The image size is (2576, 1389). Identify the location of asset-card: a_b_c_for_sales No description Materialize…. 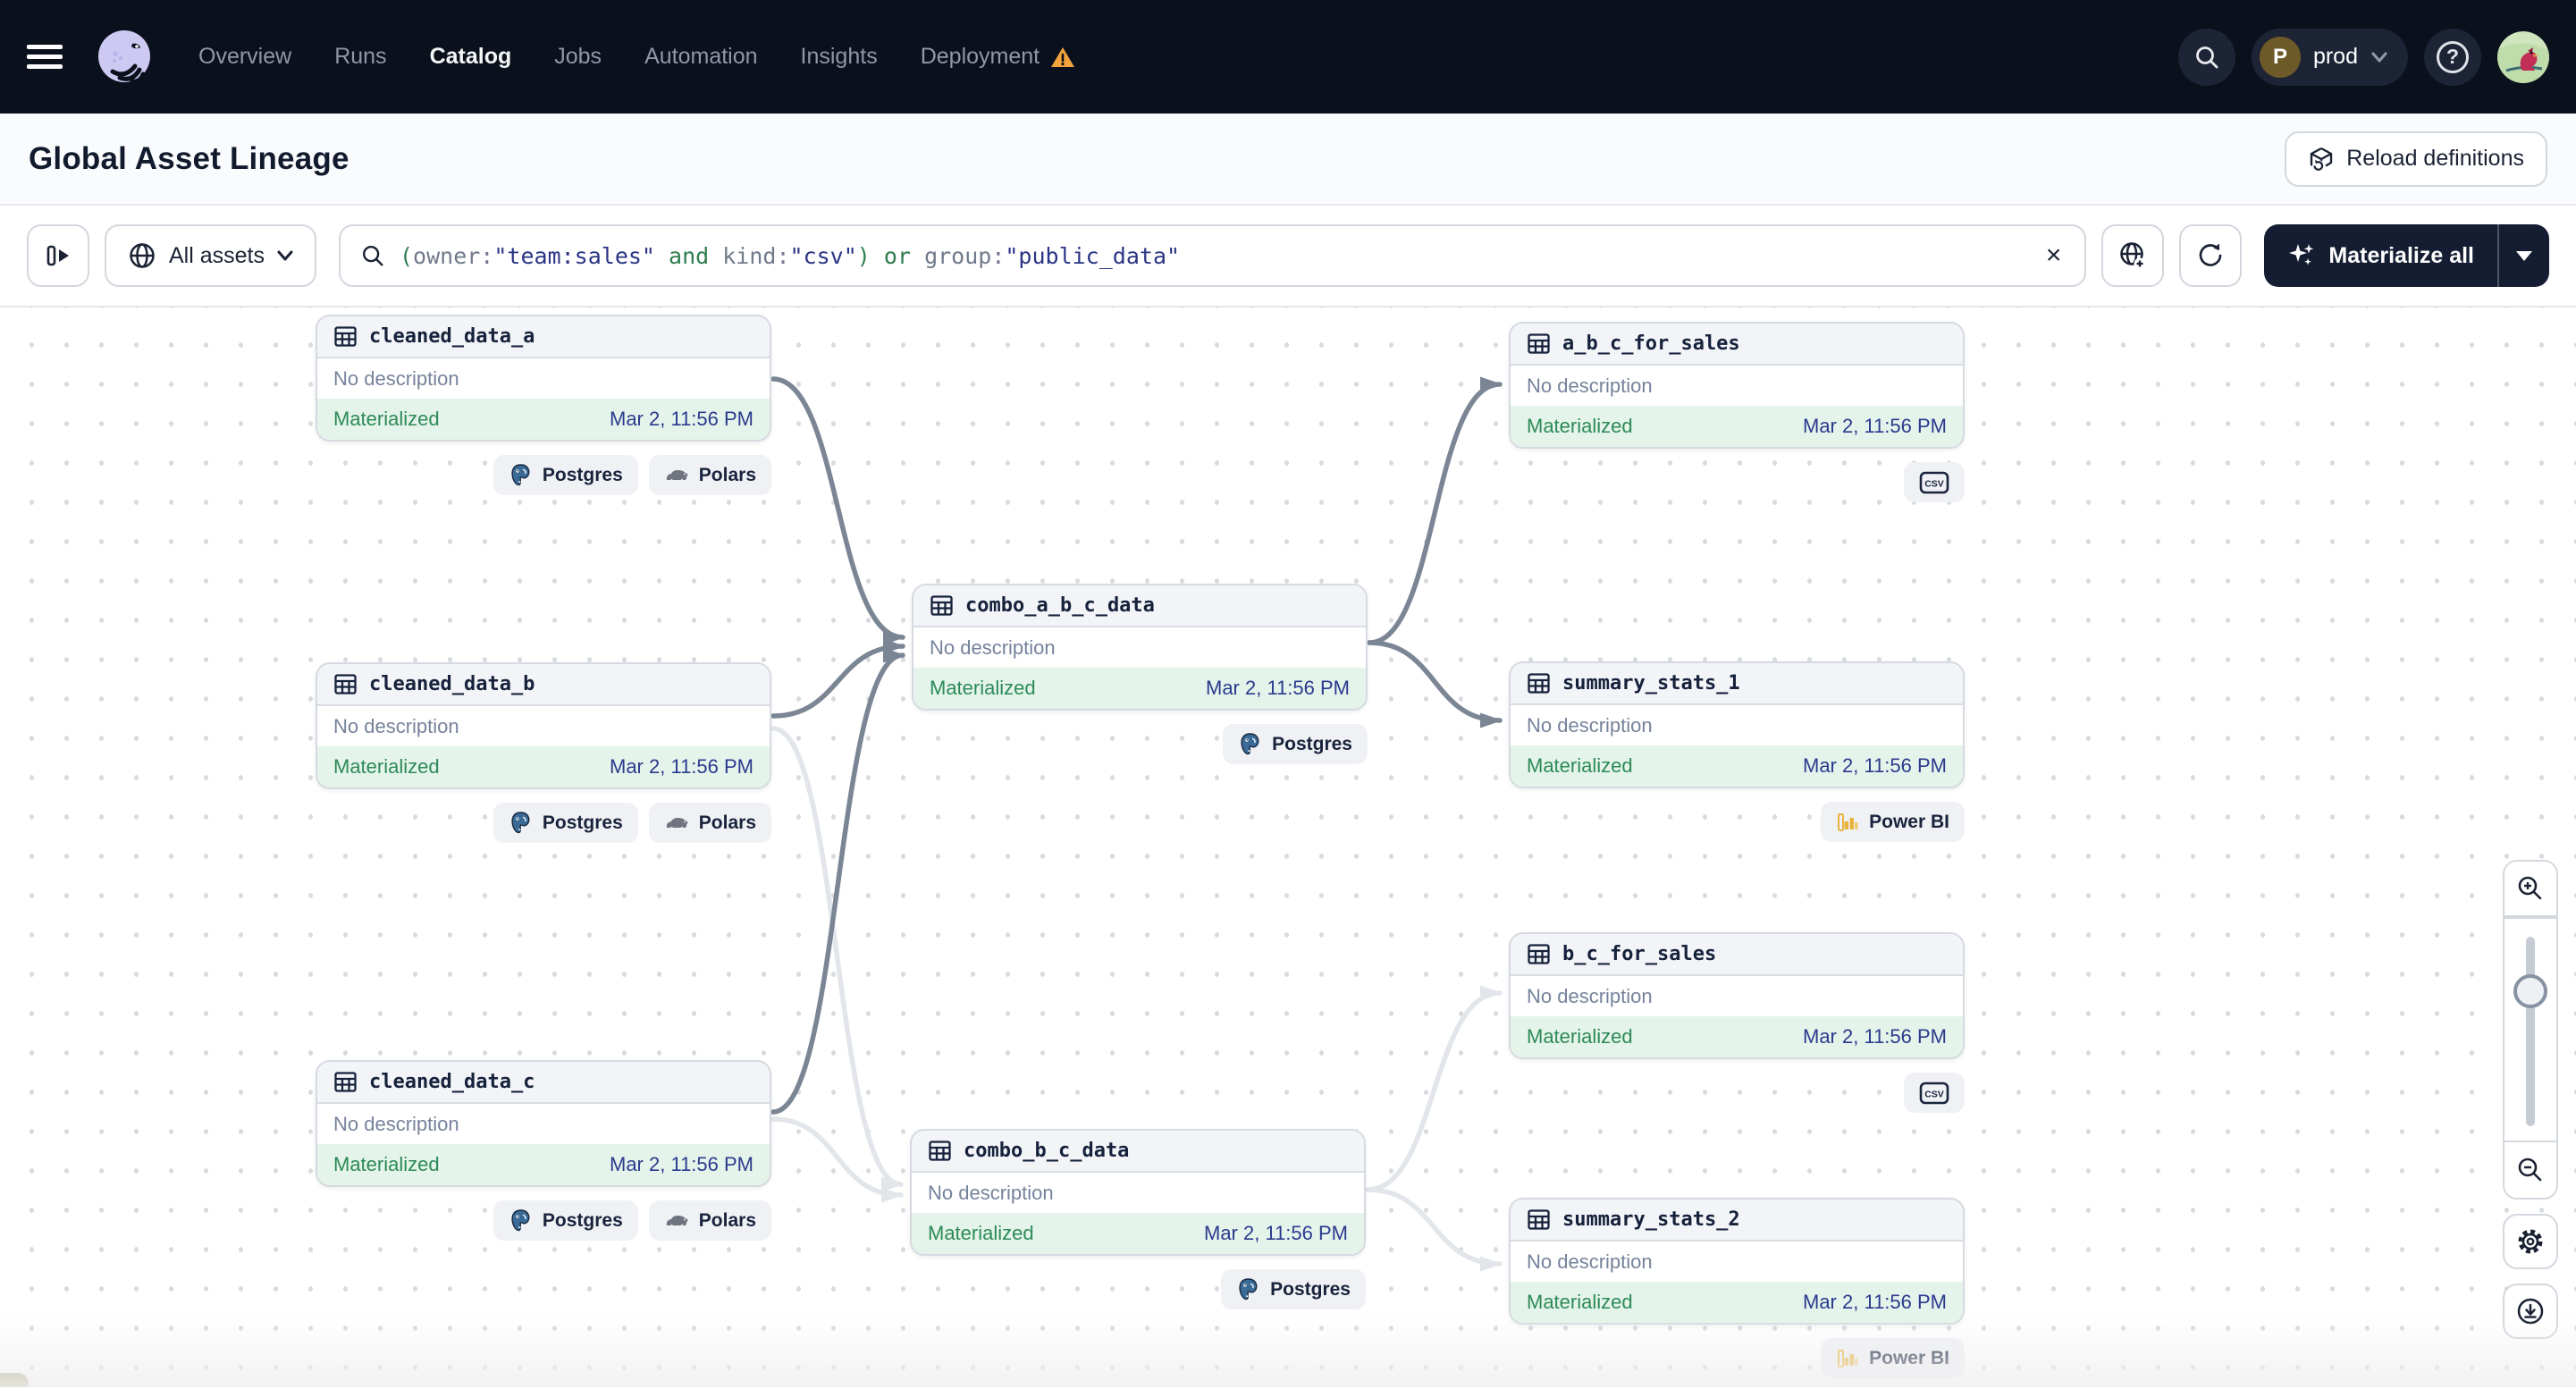
(1737, 385).